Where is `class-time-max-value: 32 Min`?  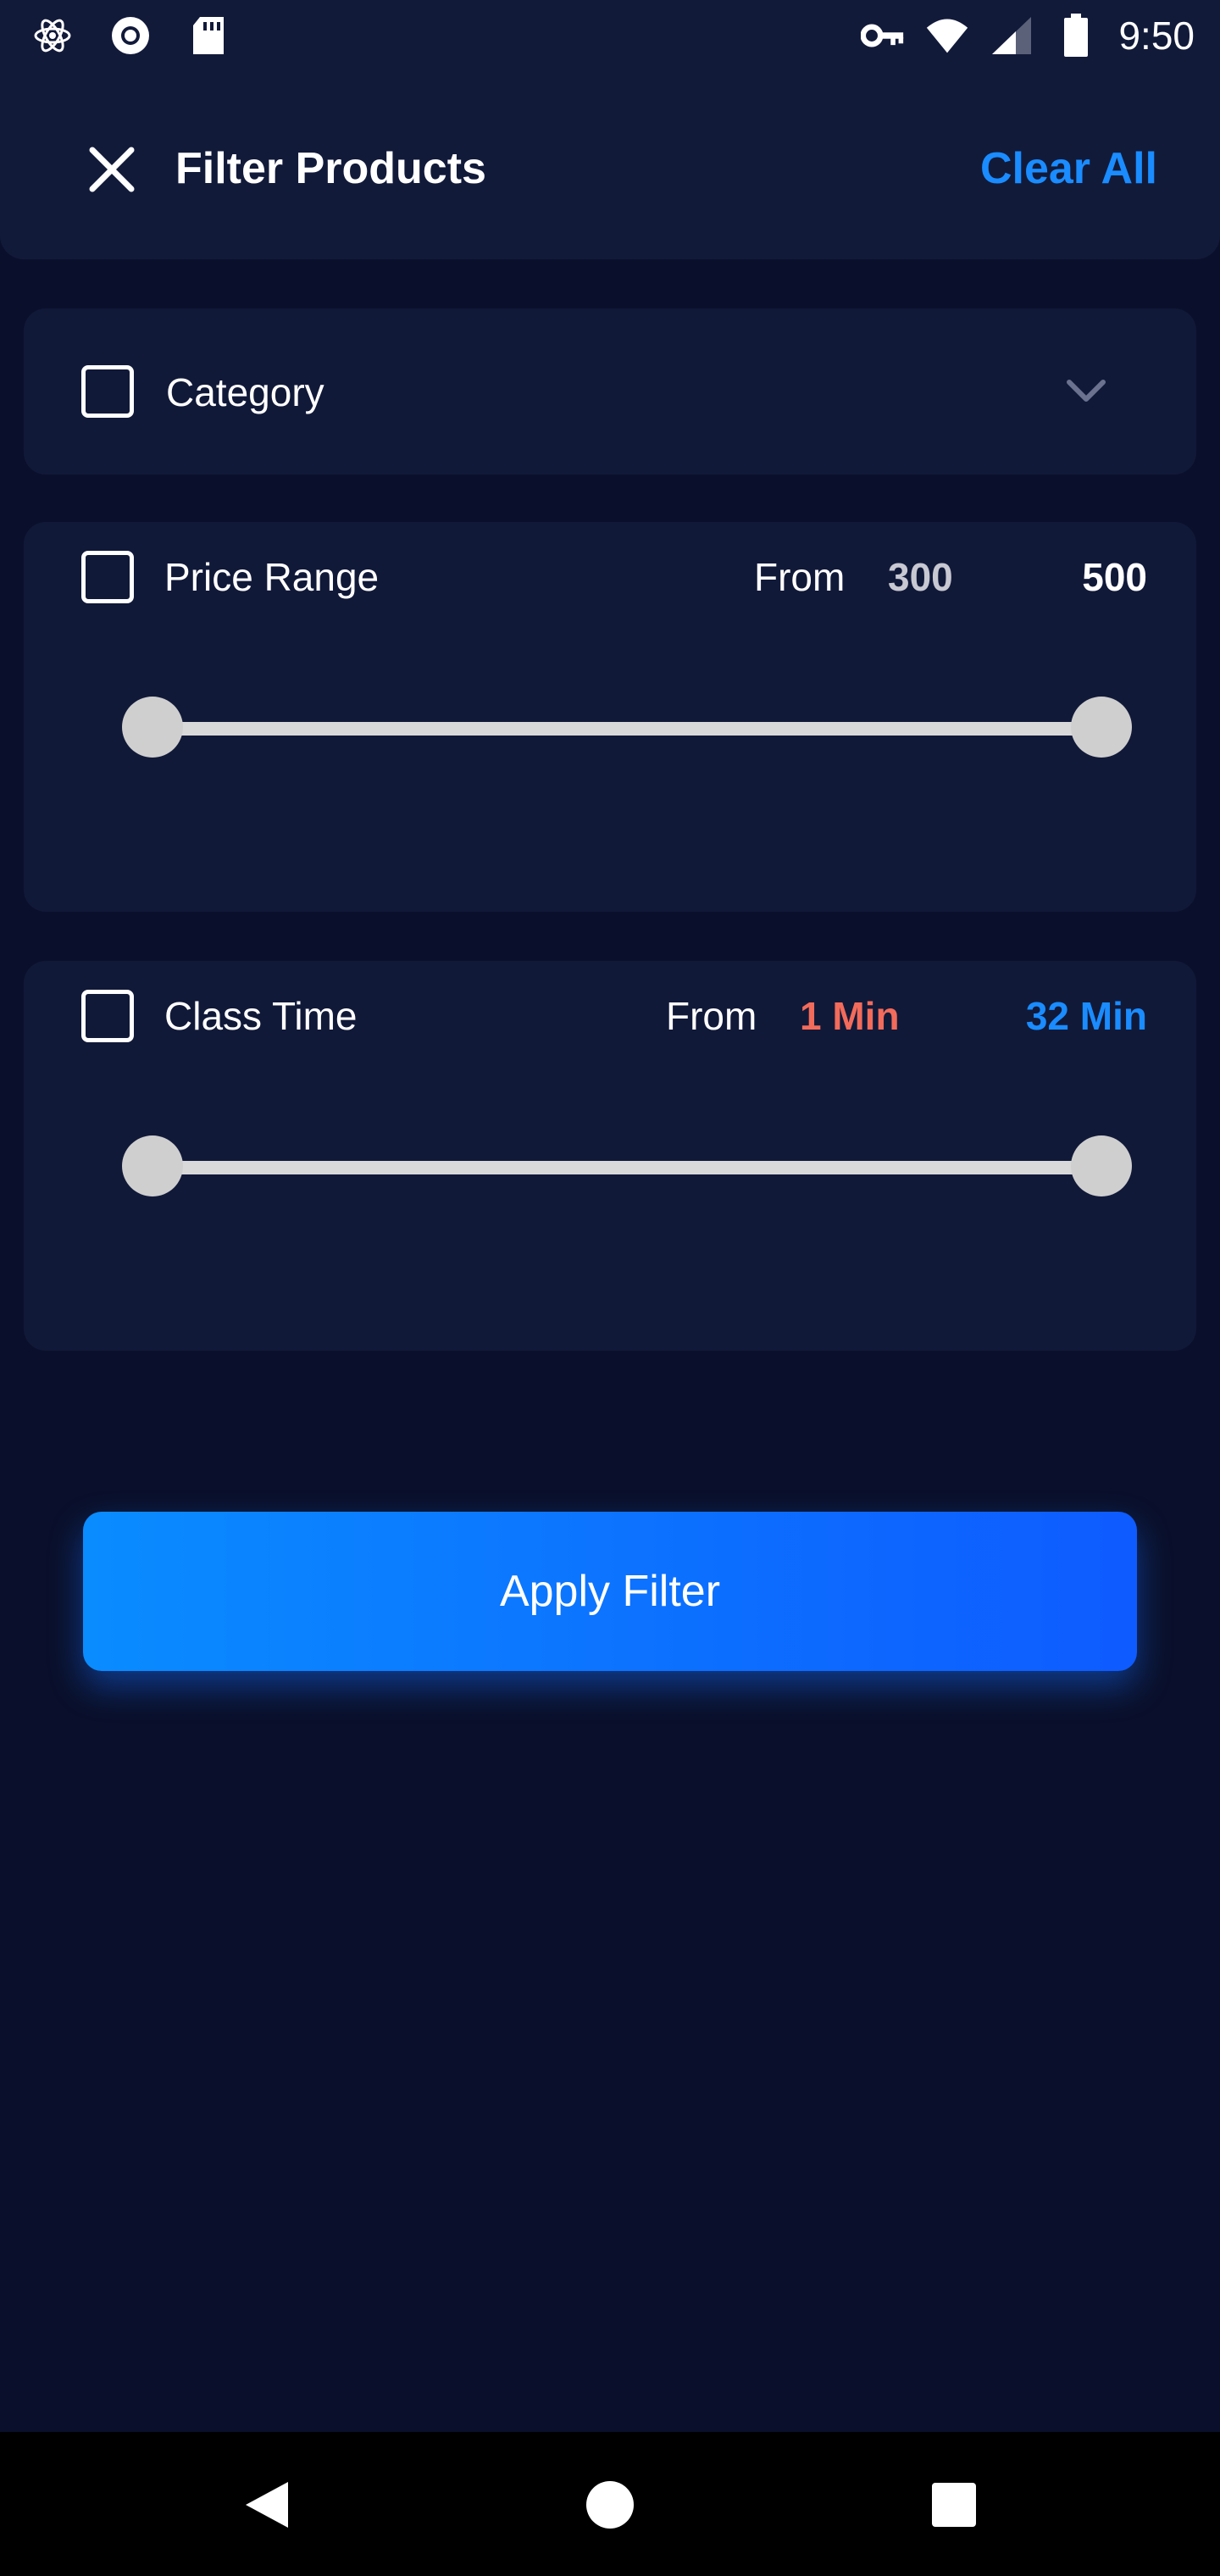 class-time-max-value: 32 Min is located at coordinates (1086, 1016).